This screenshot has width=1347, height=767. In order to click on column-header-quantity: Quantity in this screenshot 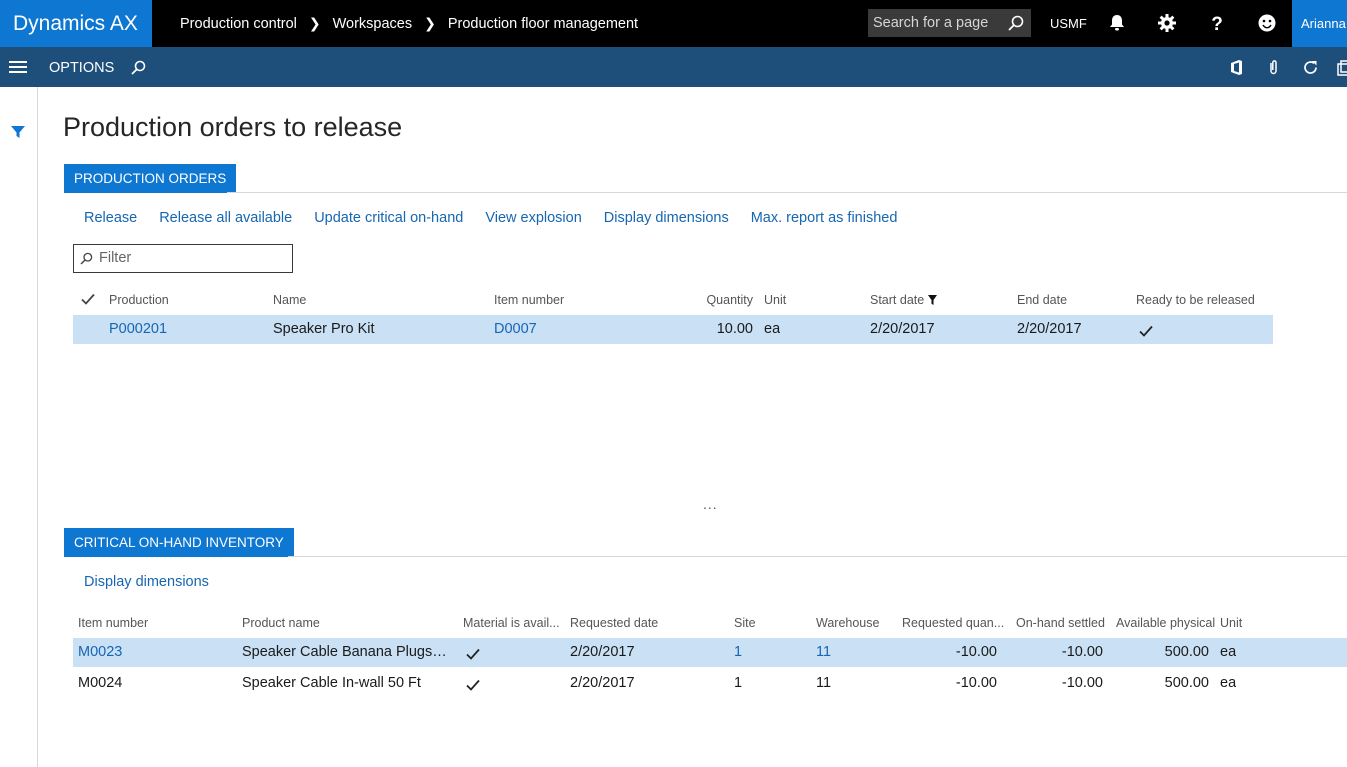, I will do `click(706, 300)`.